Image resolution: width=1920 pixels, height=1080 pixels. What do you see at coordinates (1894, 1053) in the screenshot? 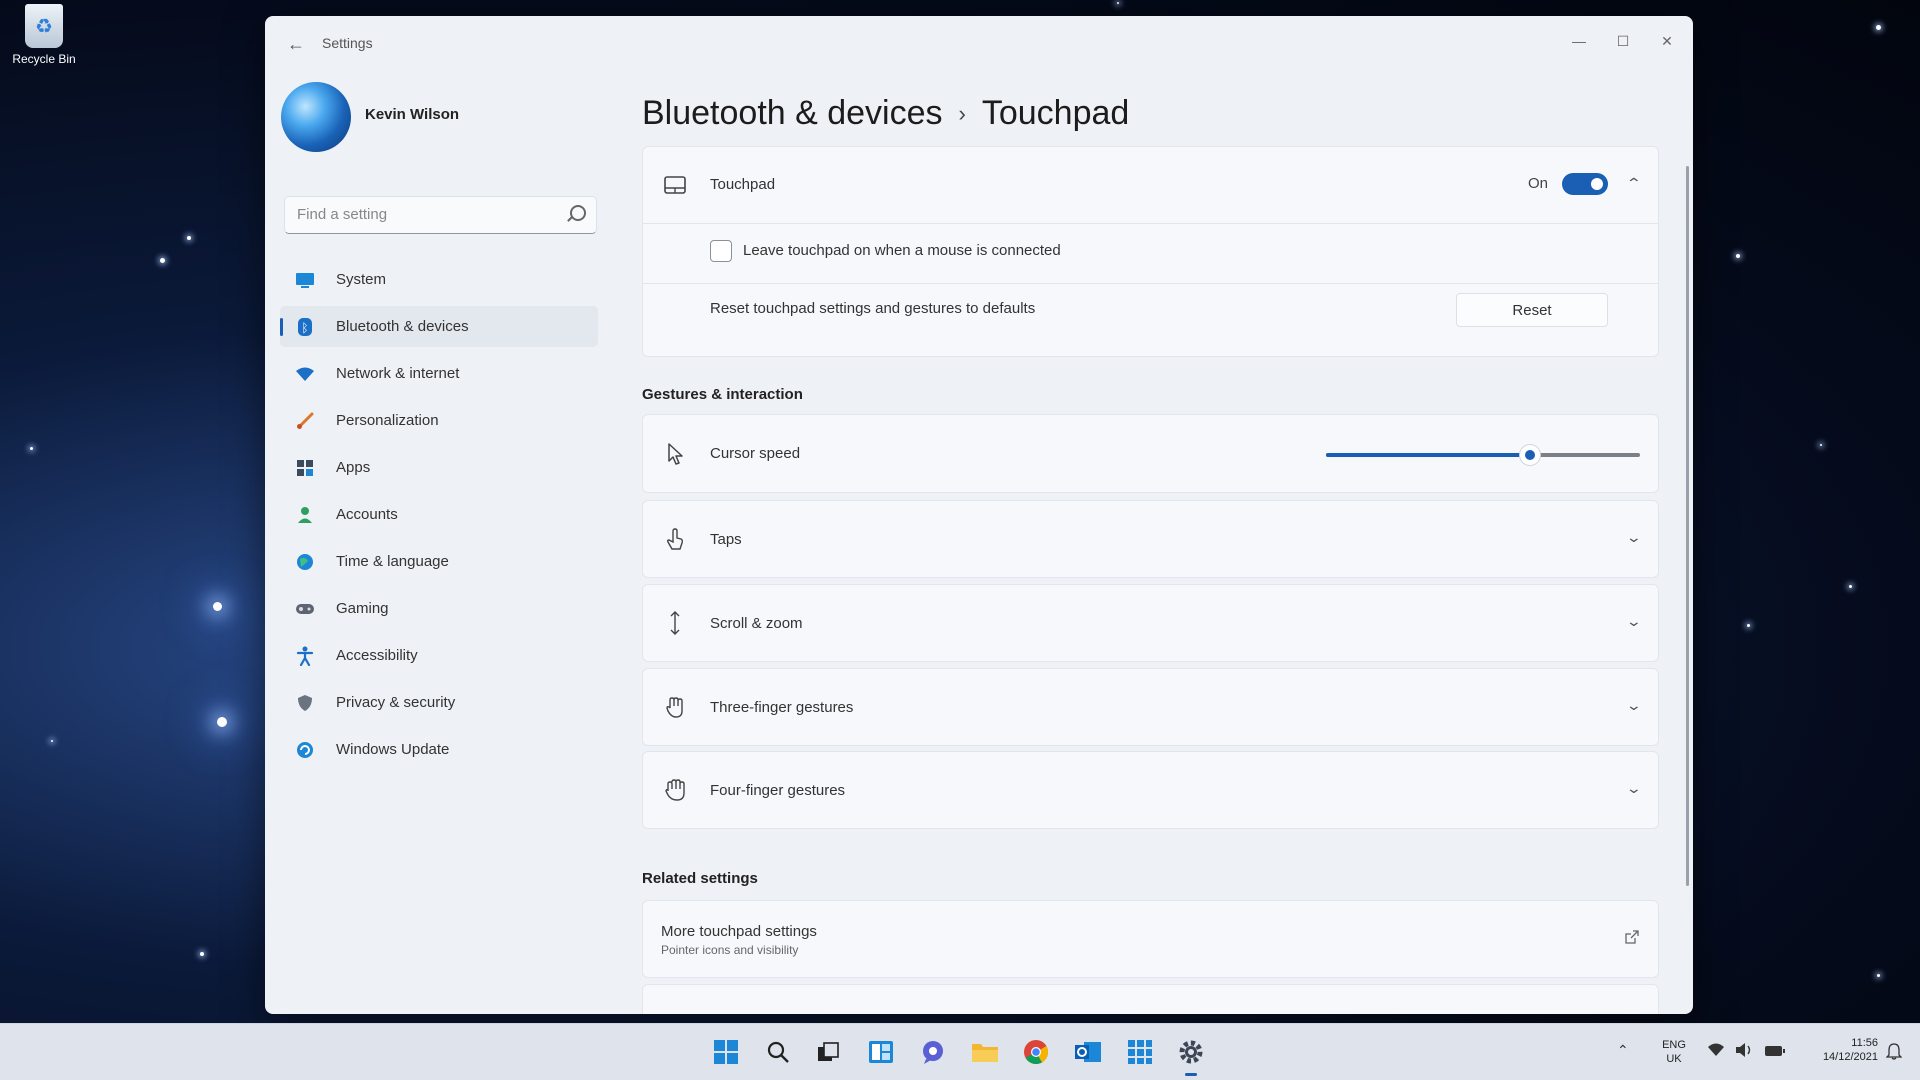
I see `notification-bell-icon` at bounding box center [1894, 1053].